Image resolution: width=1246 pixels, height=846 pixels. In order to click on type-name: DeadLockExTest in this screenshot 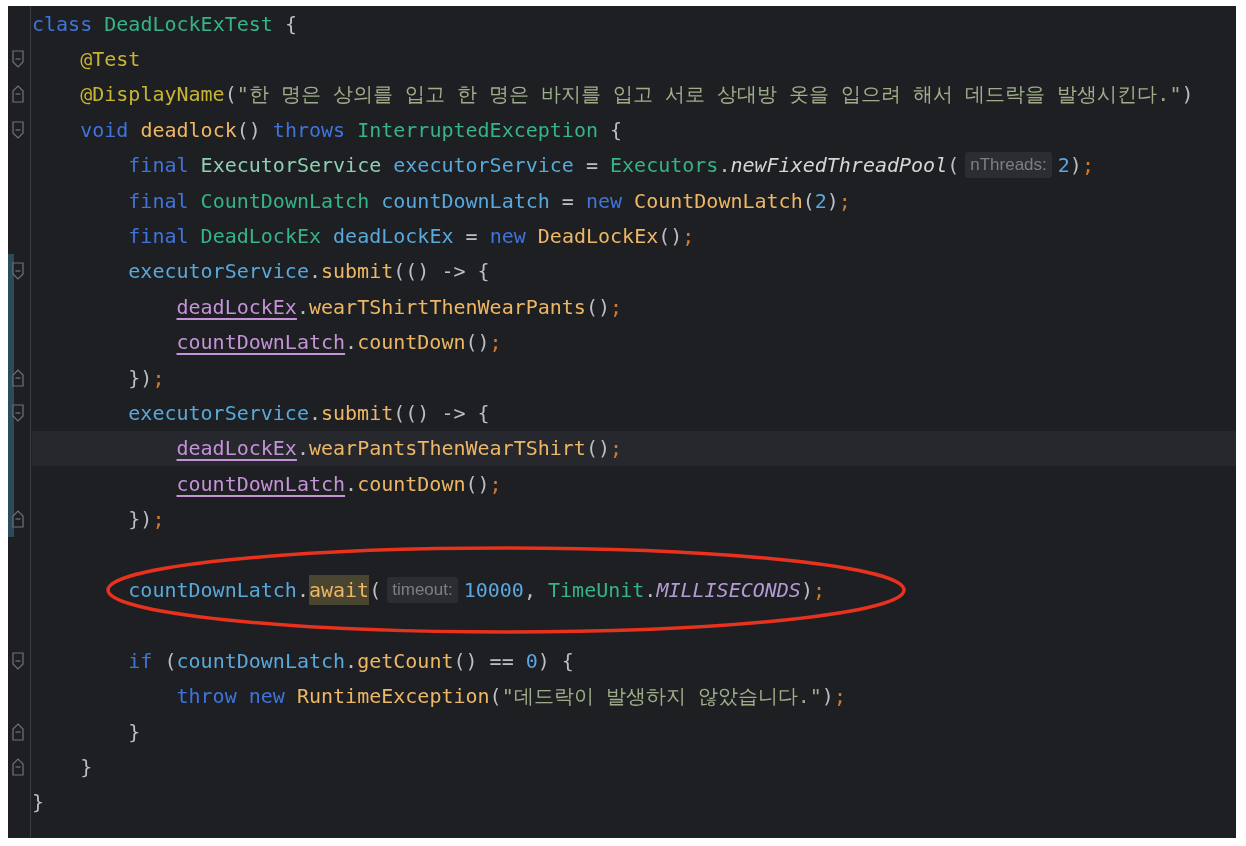, I will do `click(188, 24)`.